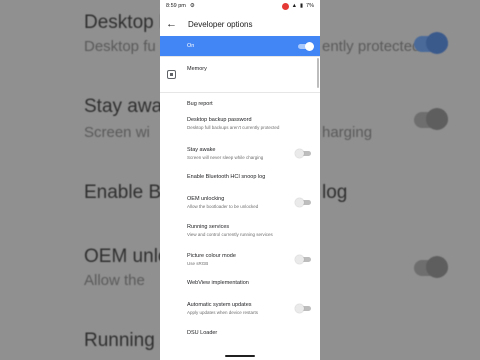 Image resolution: width=480 pixels, height=360 pixels. Describe the element at coordinates (171, 74) in the screenshot. I see `memory-chip-icon` at that location.